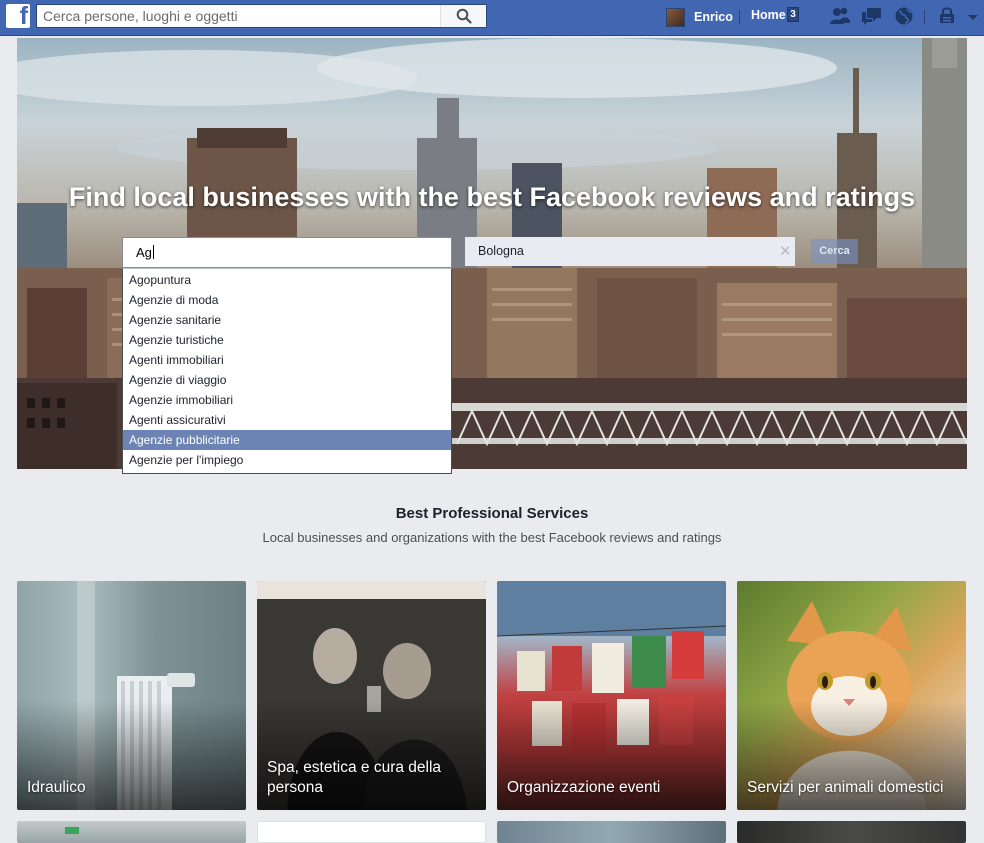 Image resolution: width=984 pixels, height=843 pixels. I want to click on suggestion-item: Agenzie di moda, so click(287, 300).